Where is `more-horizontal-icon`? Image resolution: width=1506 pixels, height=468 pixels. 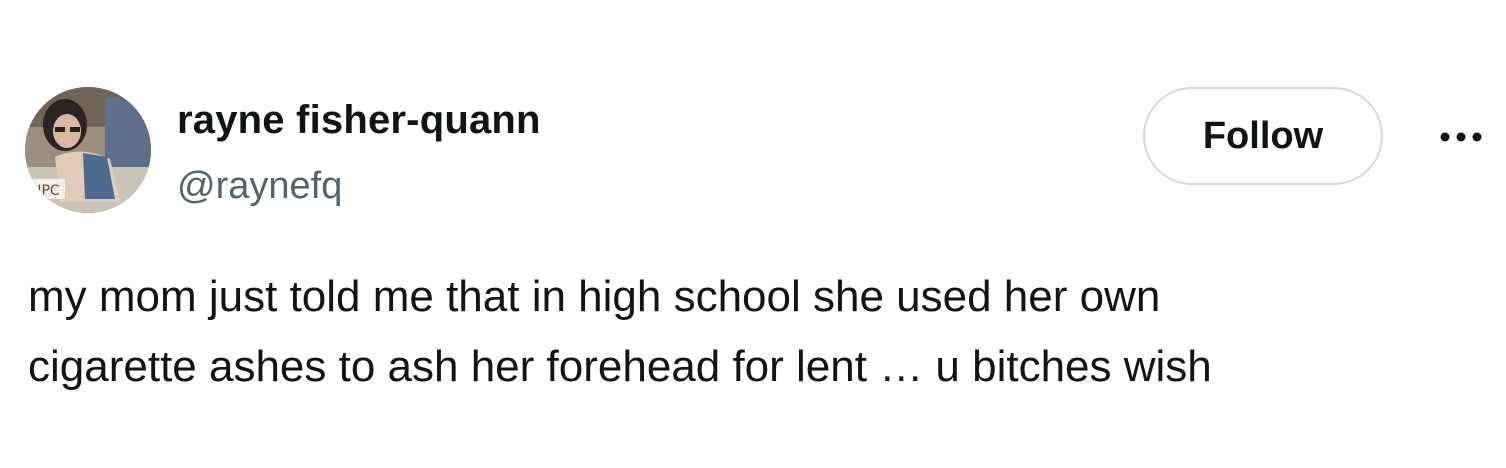 more-horizontal-icon is located at coordinates (1461, 137).